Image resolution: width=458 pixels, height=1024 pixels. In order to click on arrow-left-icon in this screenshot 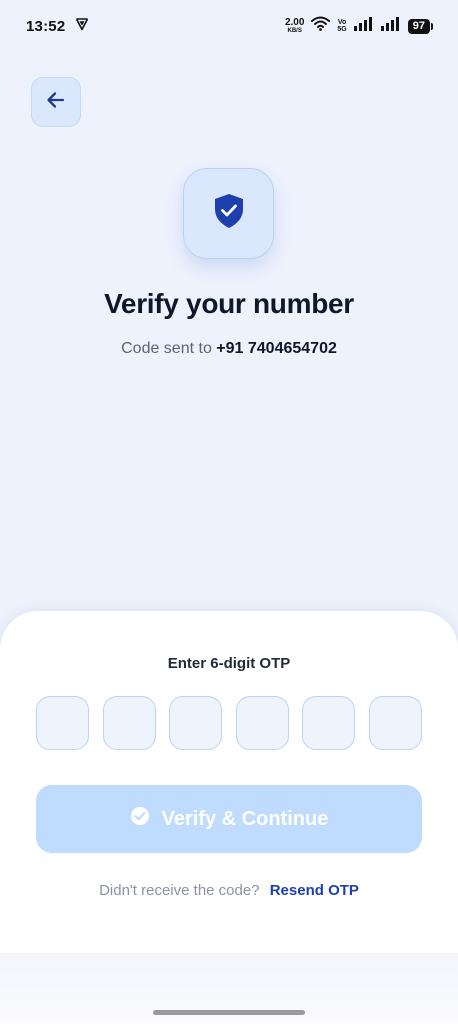, I will do `click(56, 102)`.